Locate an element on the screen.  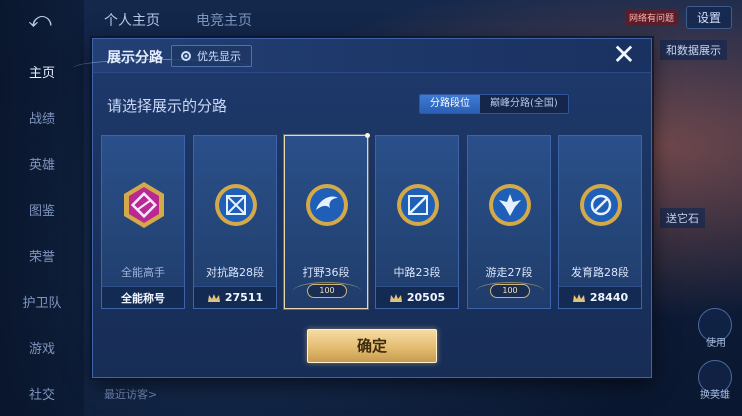
nav-item-codex: 图鉴 is located at coordinates (42, 209).